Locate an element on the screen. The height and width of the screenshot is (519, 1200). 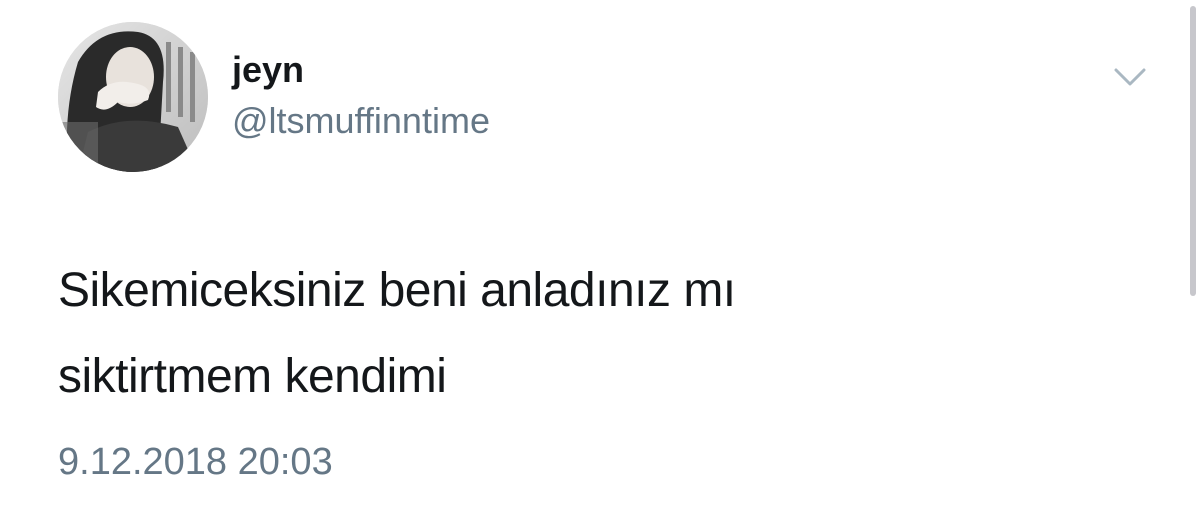
avatar is located at coordinates (133, 97).